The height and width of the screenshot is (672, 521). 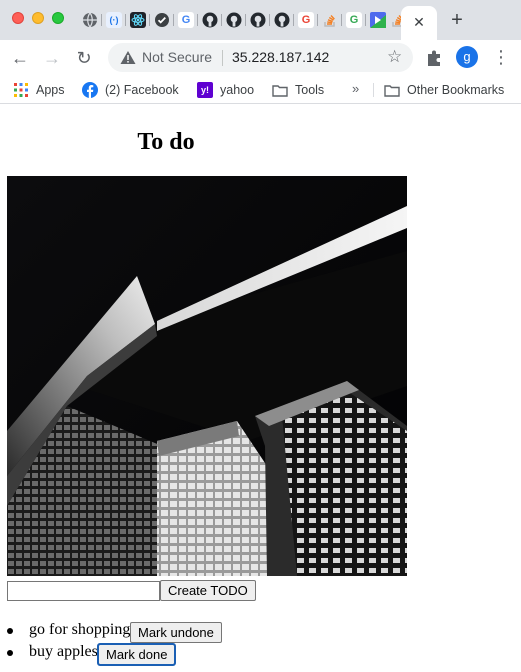 I want to click on close-window-button, so click(x=18, y=18).